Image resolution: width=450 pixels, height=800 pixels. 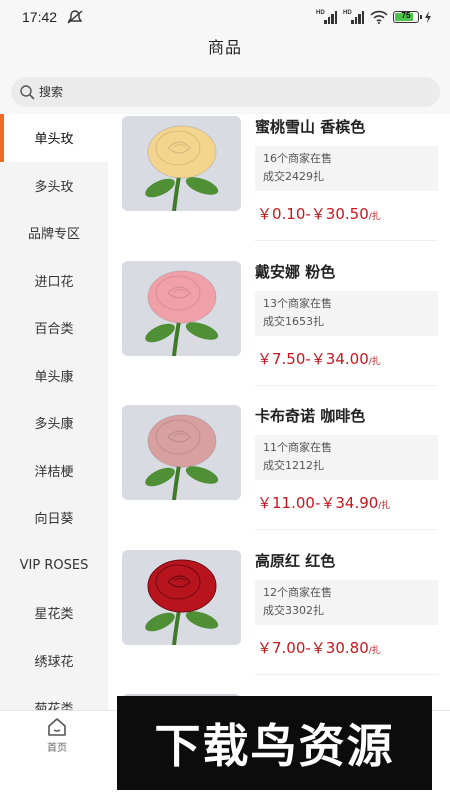 I want to click on watermark-banner: 下载鸟资源, so click(x=274, y=743).